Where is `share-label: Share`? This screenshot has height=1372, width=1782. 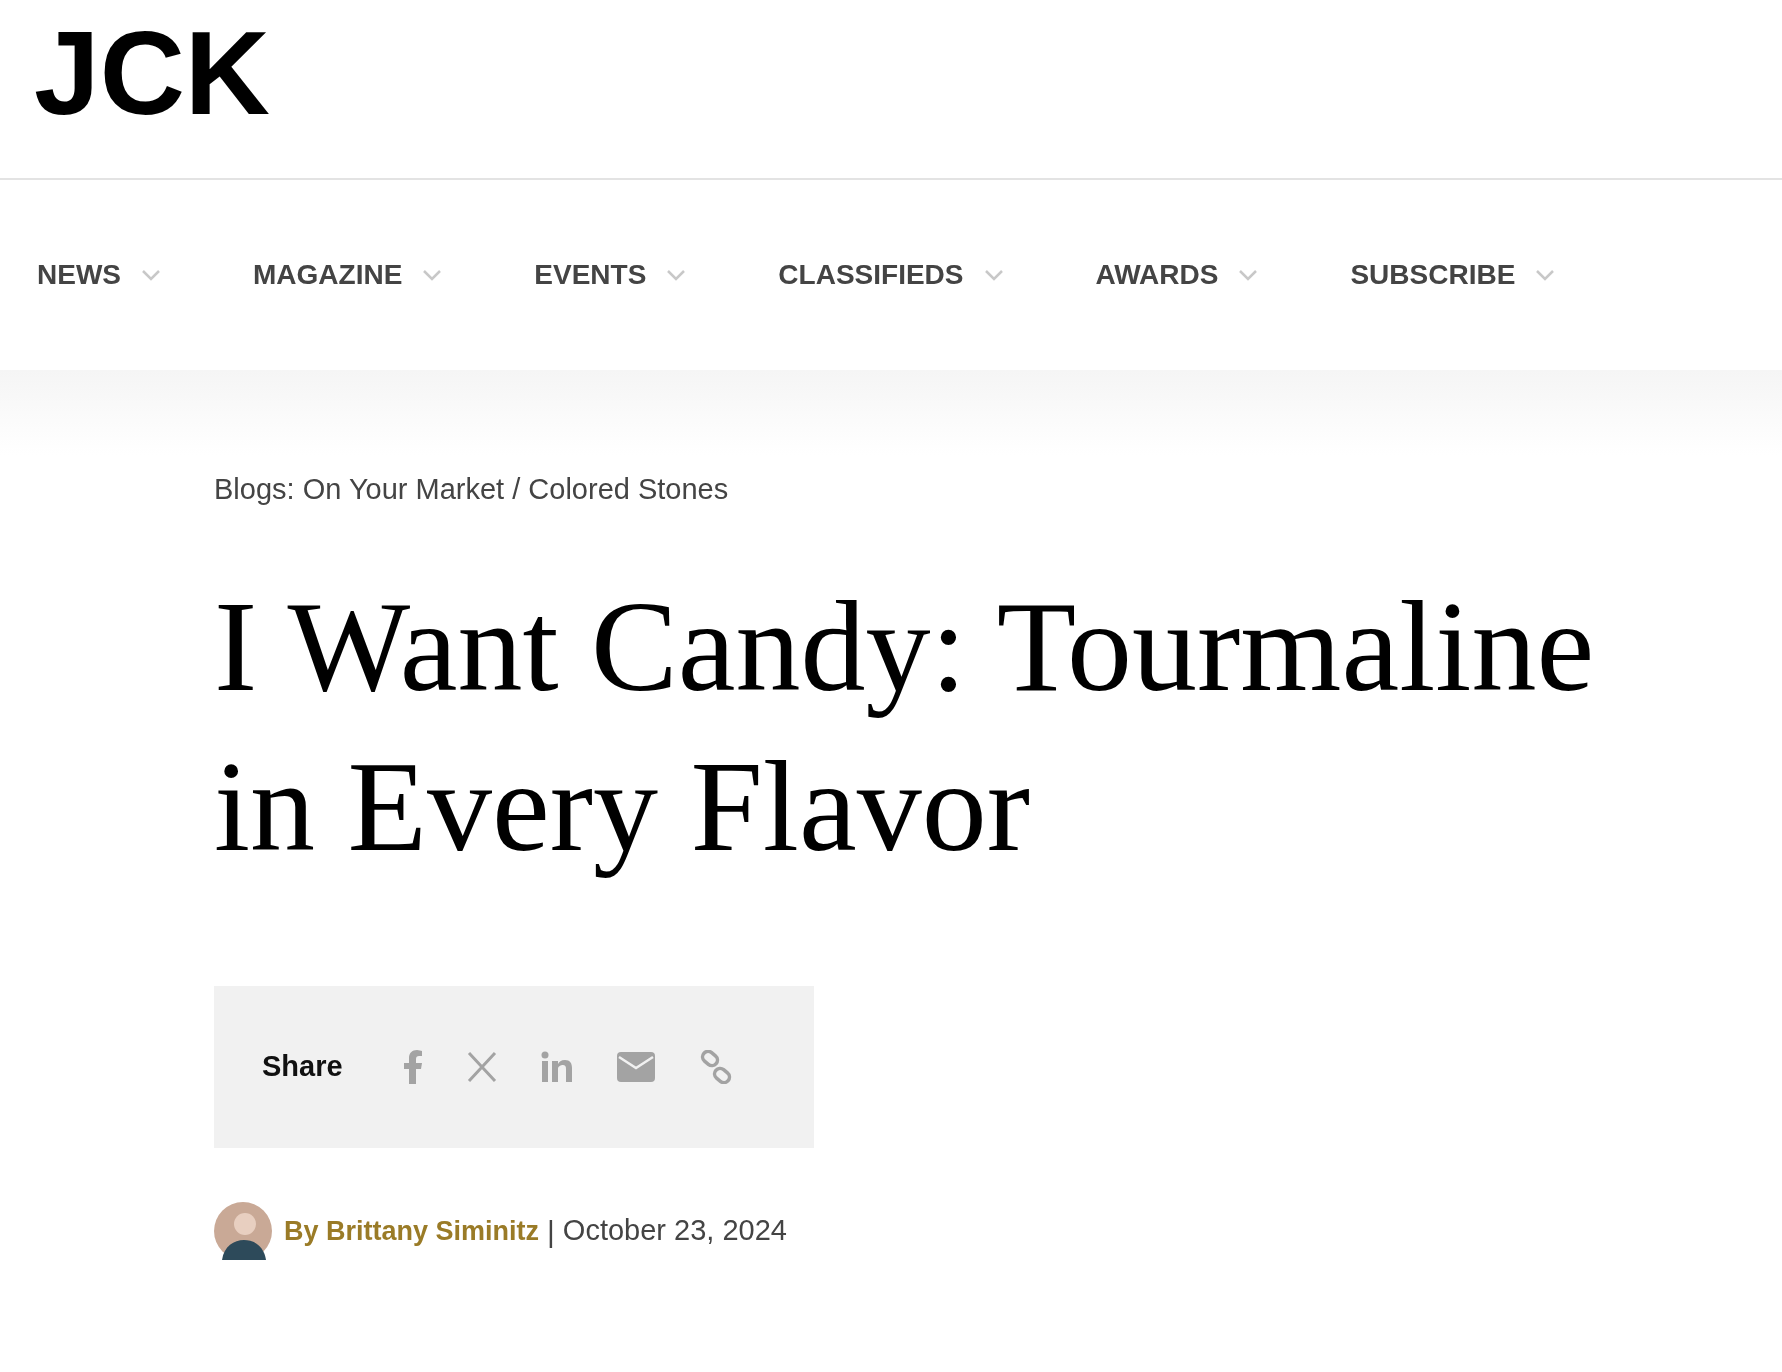 share-label: Share is located at coordinates (302, 1067).